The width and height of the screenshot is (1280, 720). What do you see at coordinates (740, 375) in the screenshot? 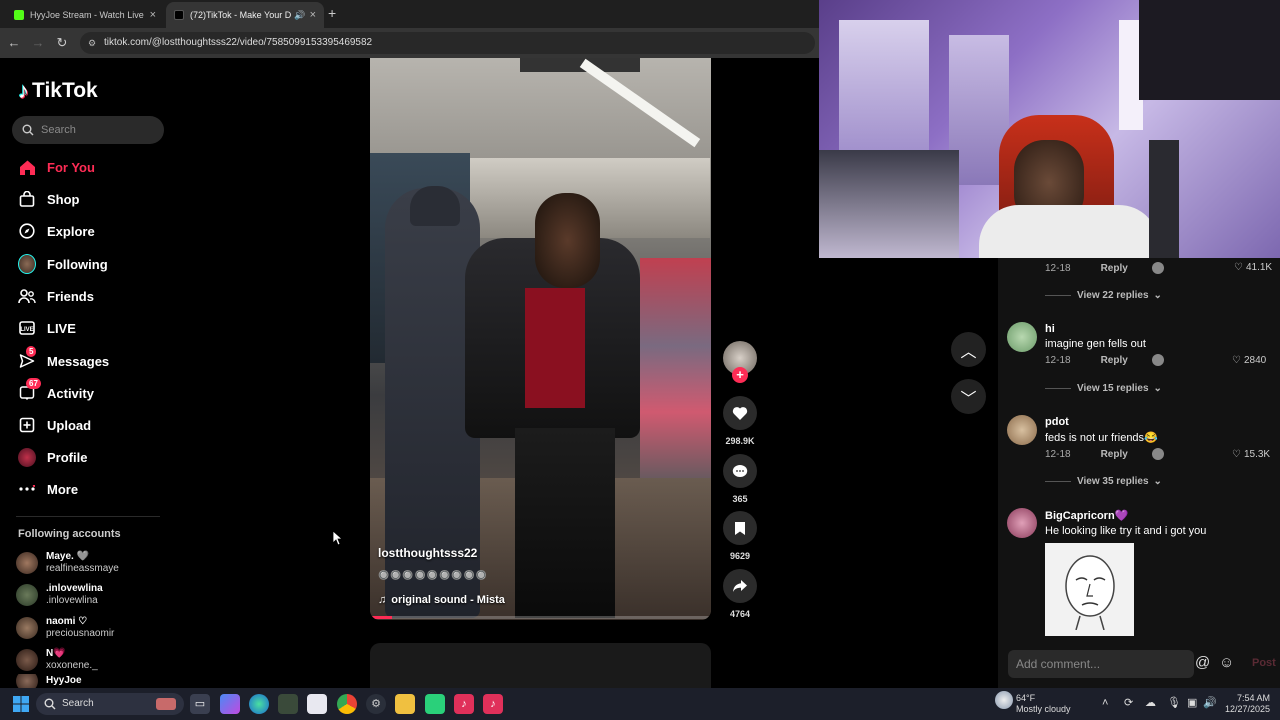
I see `follow-plus-icon: +` at bounding box center [740, 375].